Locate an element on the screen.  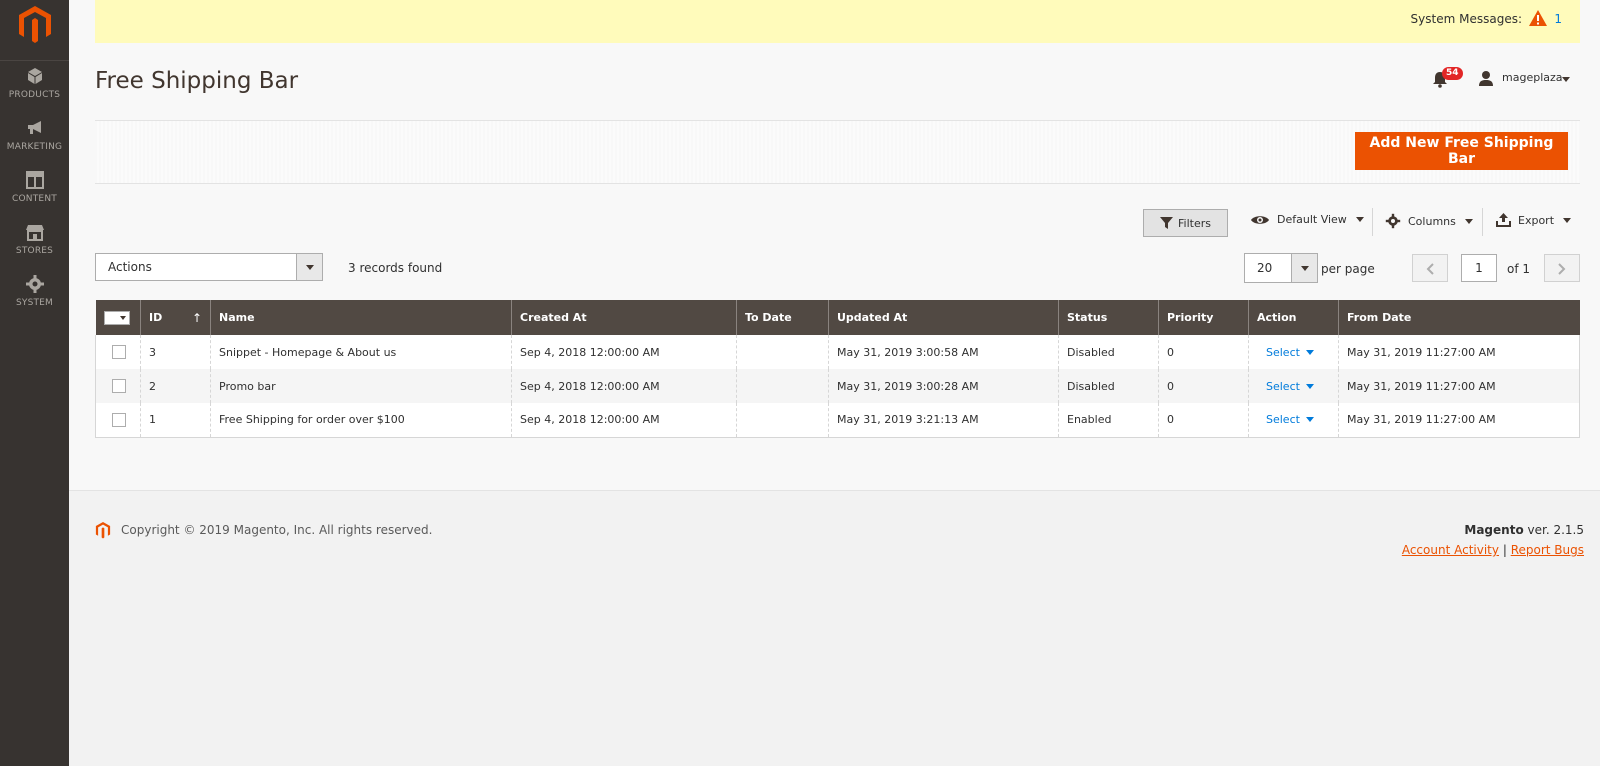
select-all-header is located at coordinates (118, 317).